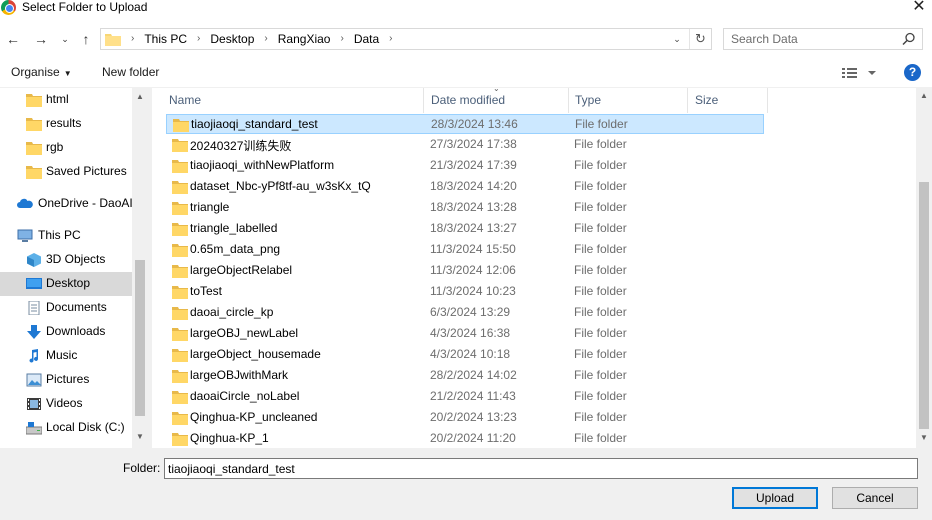 The width and height of the screenshot is (932, 520). Describe the element at coordinates (41, 39) in the screenshot. I see `forward-button: →` at that location.